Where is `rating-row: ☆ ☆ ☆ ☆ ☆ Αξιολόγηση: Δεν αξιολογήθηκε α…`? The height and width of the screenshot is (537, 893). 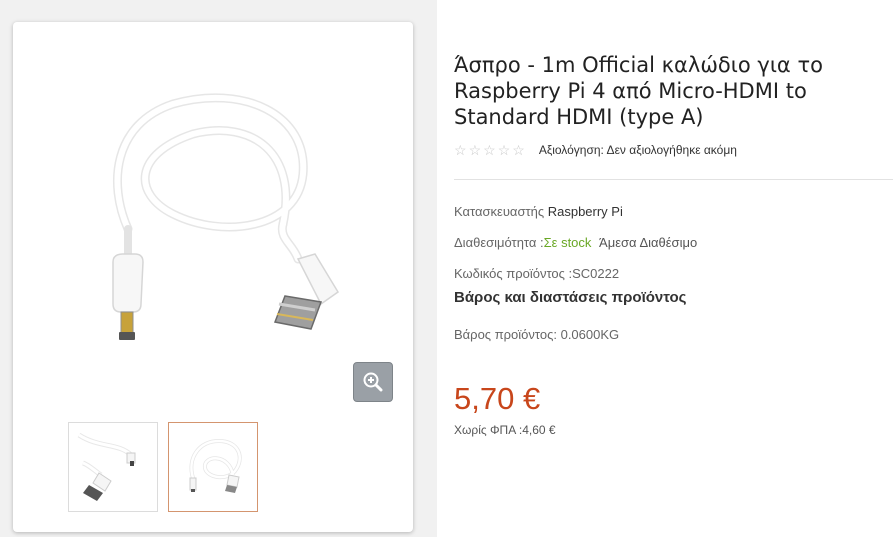 rating-row: ☆ ☆ ☆ ☆ ☆ Αξιολόγηση: Δεν αξιολογήθηκε α… is located at coordinates (595, 150).